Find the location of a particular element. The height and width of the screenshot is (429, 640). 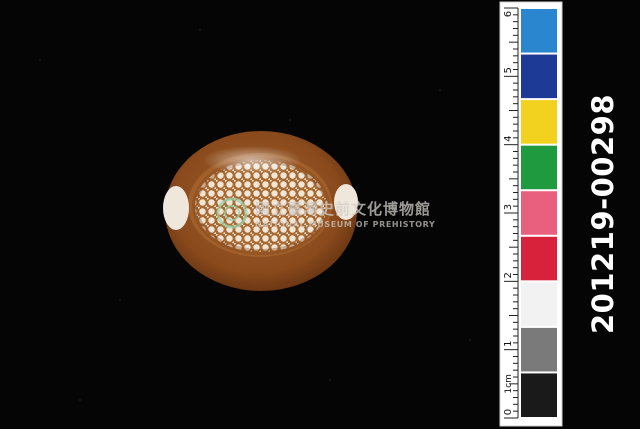

watermark-english-text: NATIONAL MUSEUM OF PREHISTORY is located at coordinates (345, 224).